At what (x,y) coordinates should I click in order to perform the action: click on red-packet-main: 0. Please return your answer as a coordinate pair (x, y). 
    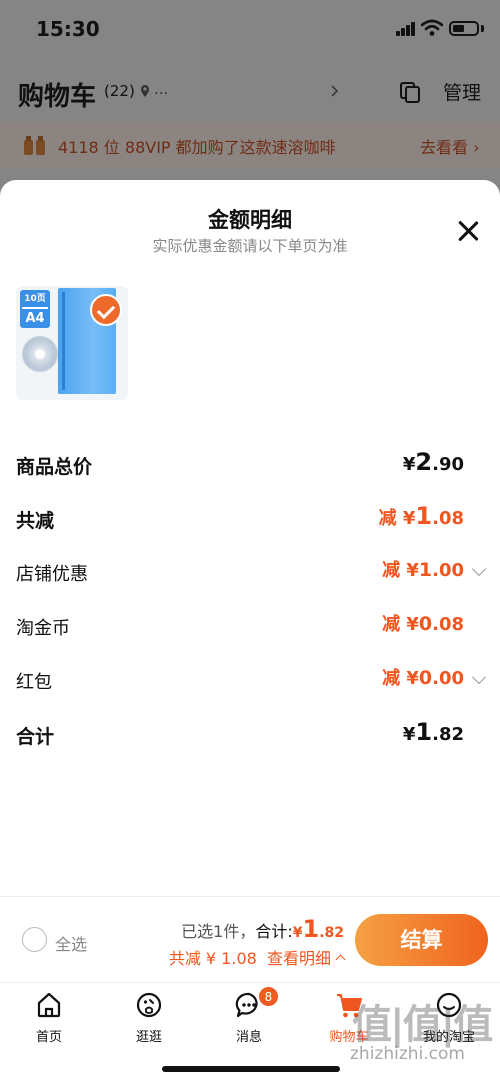
    Looking at the image, I should click on (425, 678).